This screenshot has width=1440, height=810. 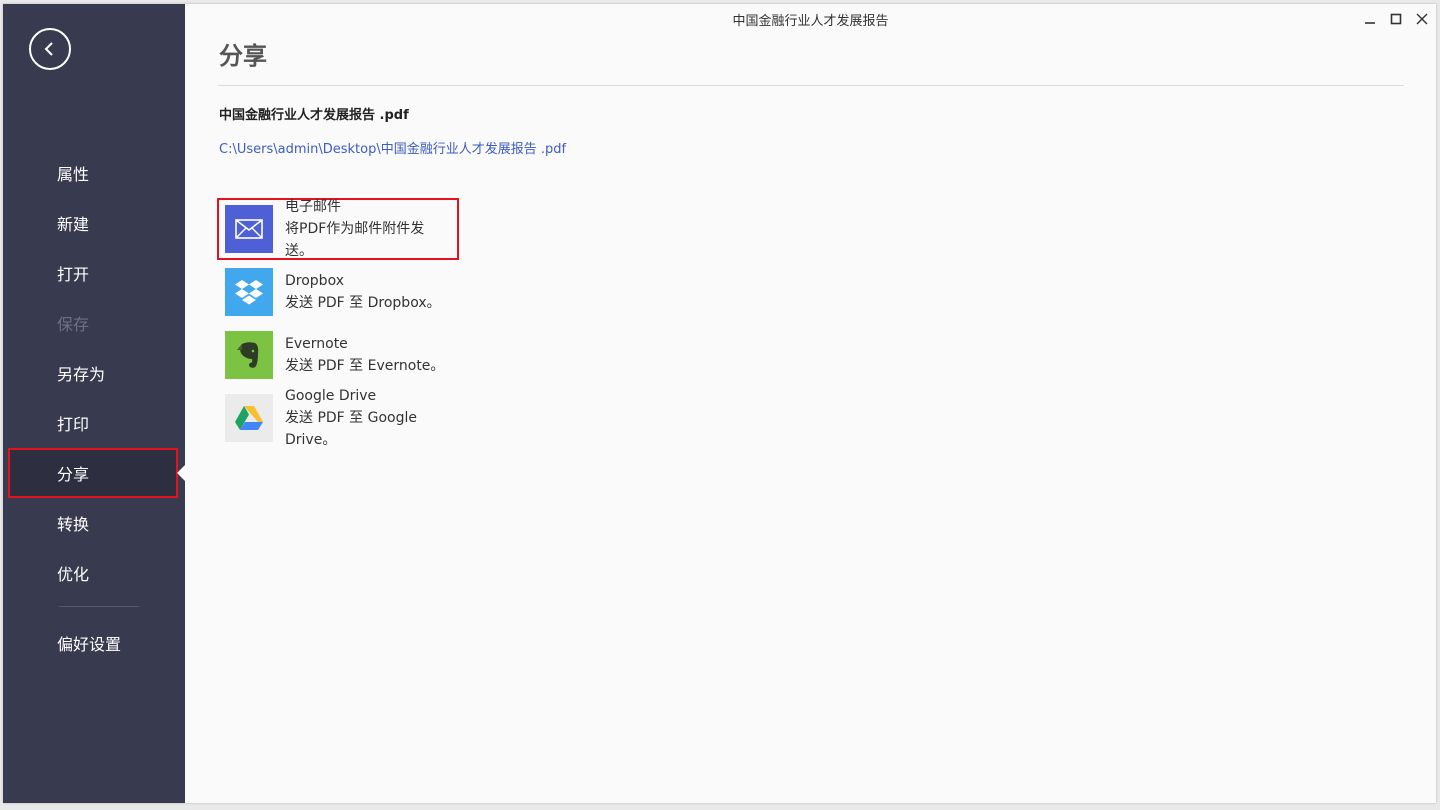 I want to click on maximize-icon, so click(x=1396, y=19).